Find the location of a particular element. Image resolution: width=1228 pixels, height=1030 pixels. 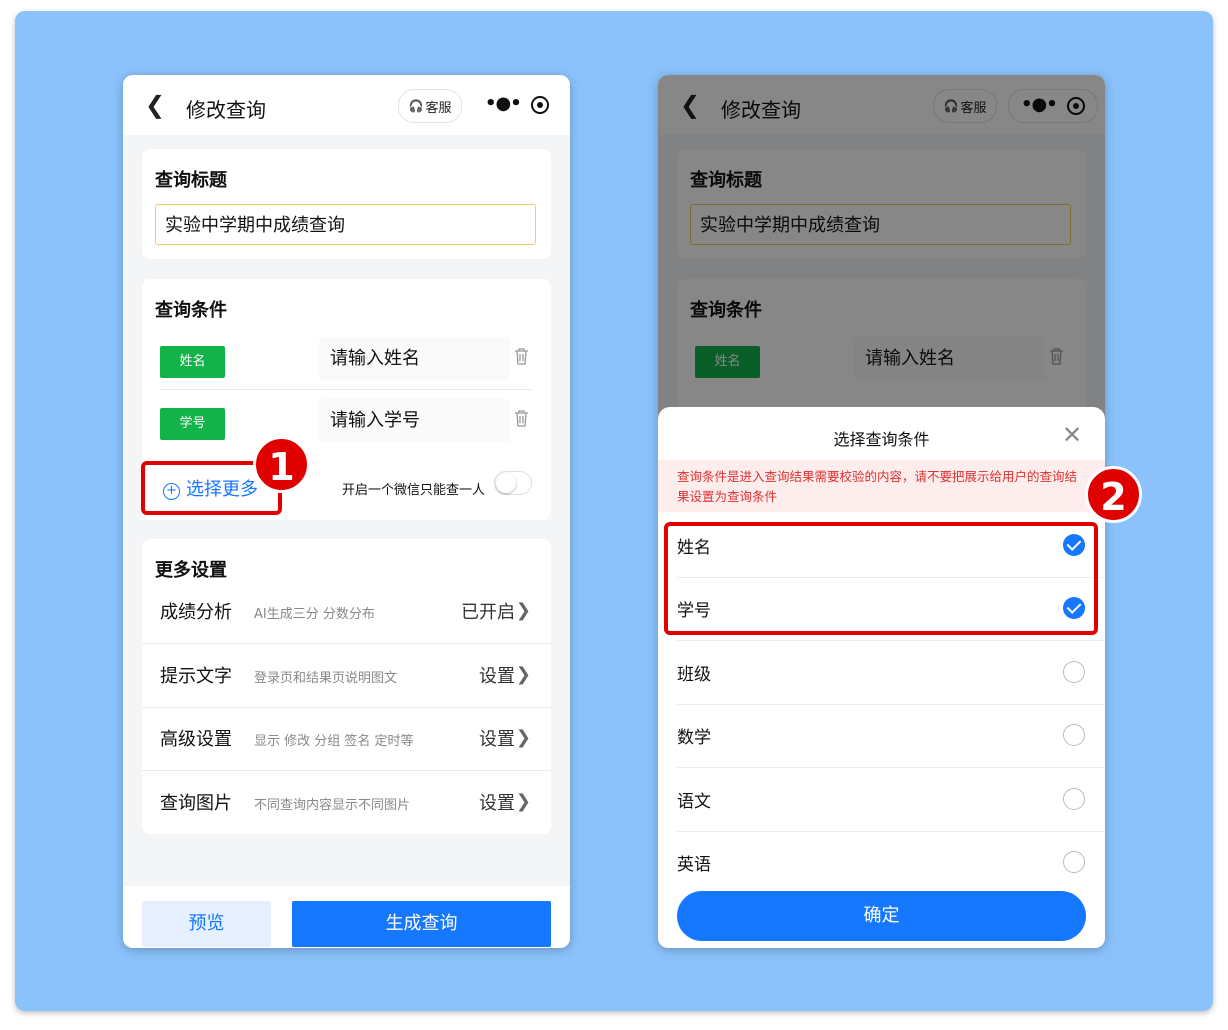

chevron-left-icon: ❮ is located at coordinates (155, 105).